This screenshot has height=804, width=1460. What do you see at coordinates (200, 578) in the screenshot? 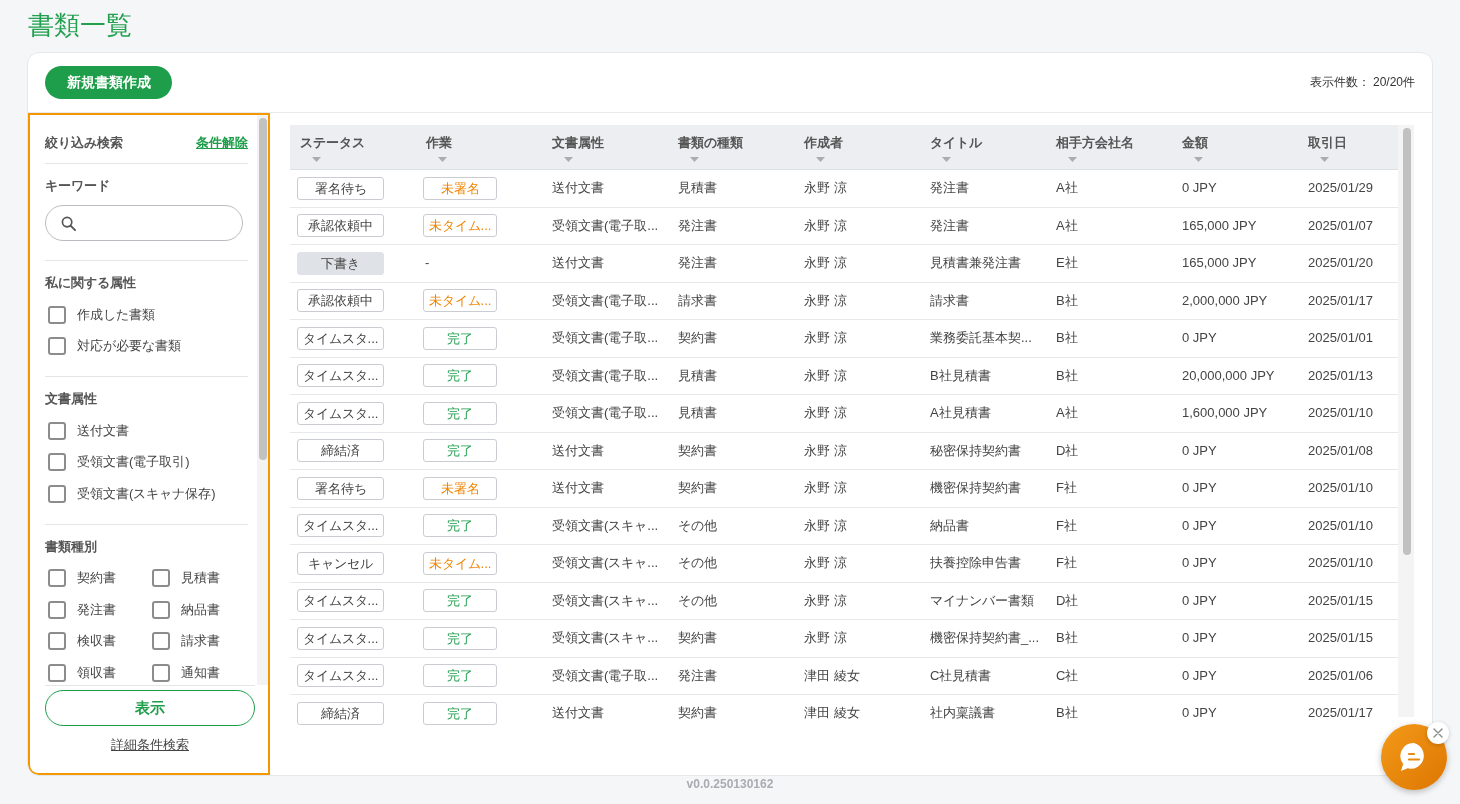
I see `checkbox-label: 見積書` at bounding box center [200, 578].